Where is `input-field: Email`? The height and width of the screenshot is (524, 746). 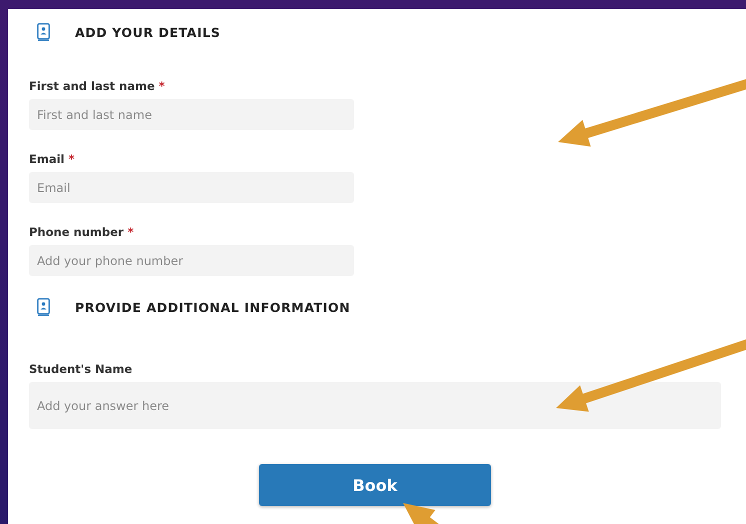
input-field: Email is located at coordinates (191, 187).